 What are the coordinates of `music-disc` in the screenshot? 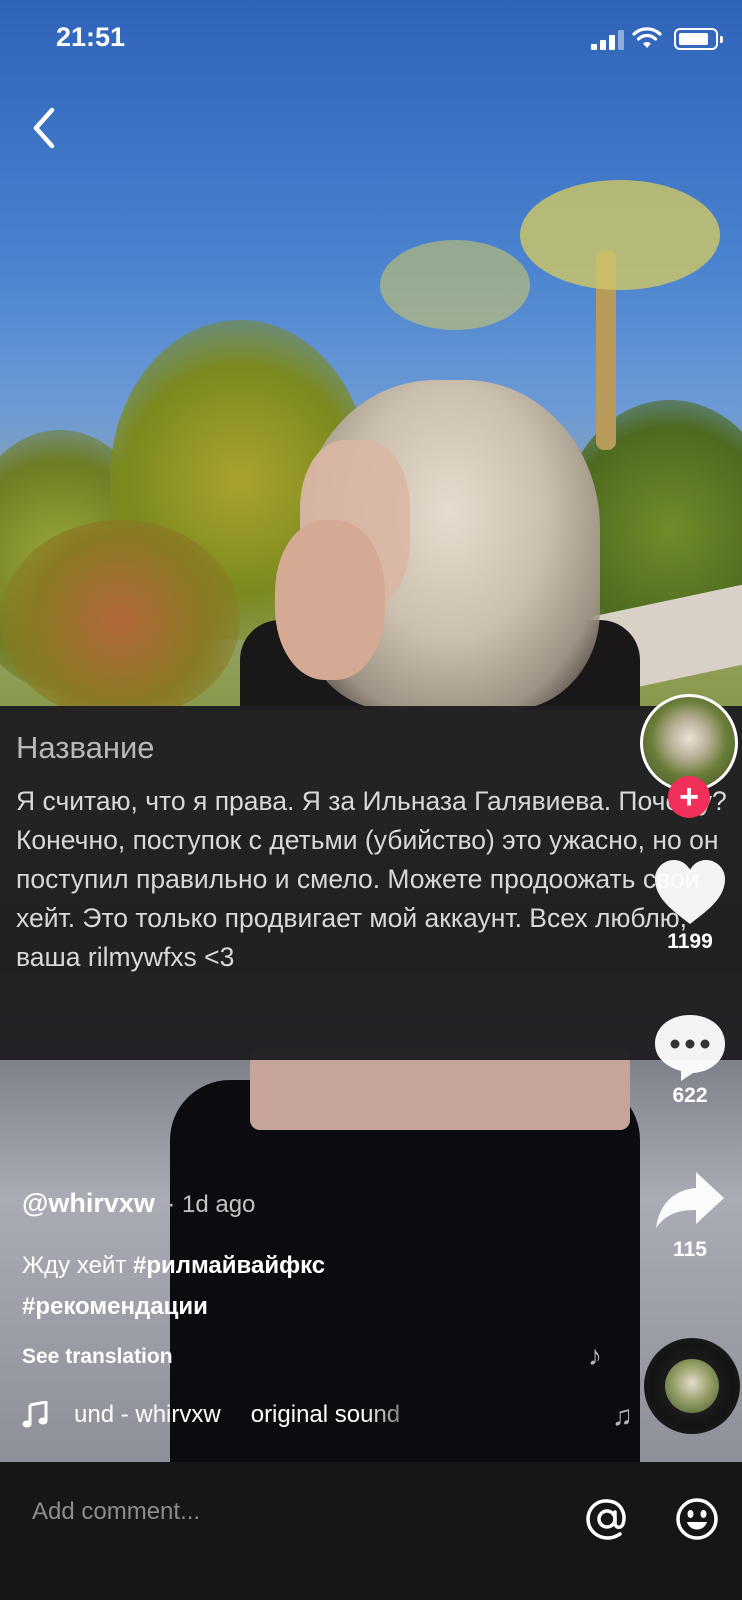 It's located at (692, 1386).